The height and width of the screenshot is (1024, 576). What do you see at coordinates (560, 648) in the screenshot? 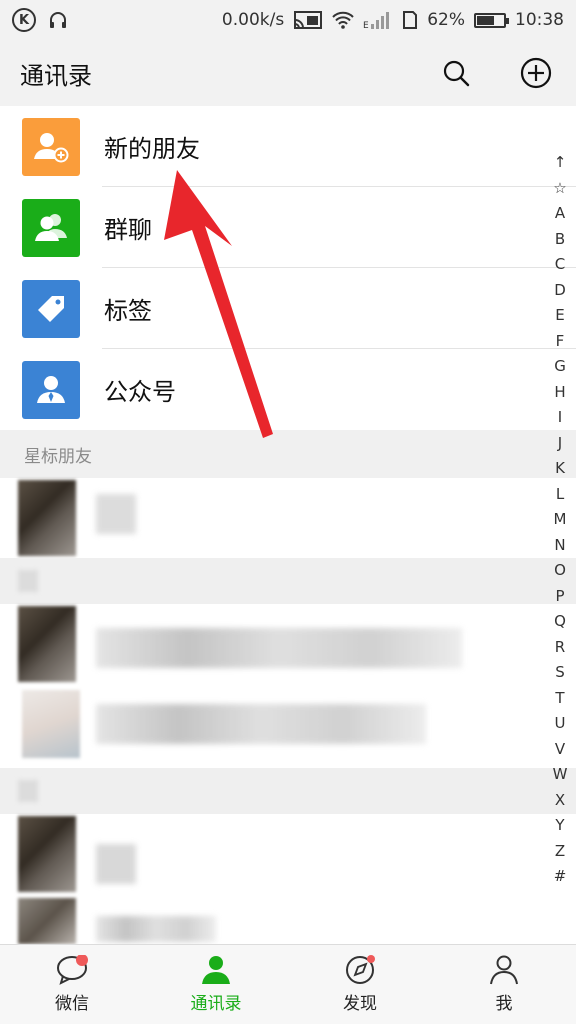
I see `index-letter: R` at bounding box center [560, 648].